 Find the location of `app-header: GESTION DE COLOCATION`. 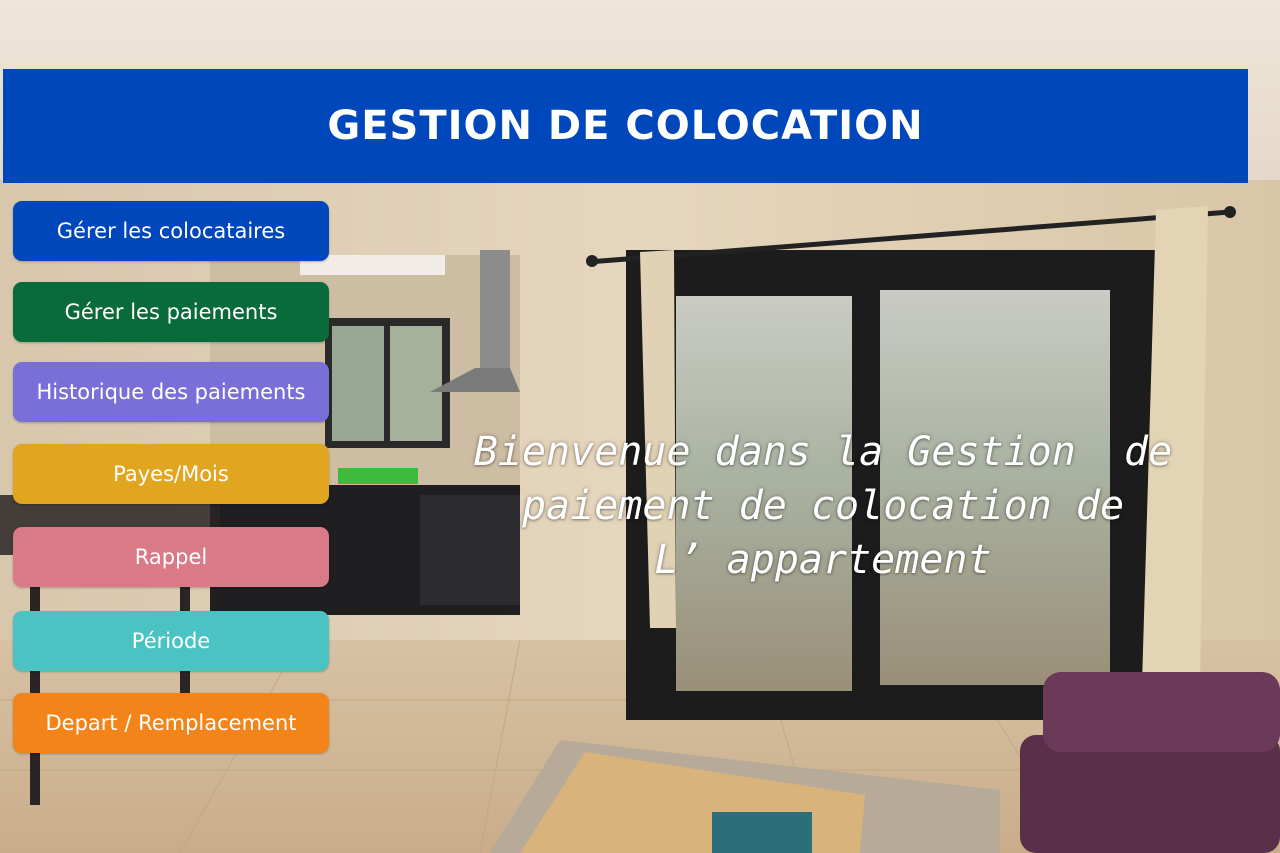

app-header: GESTION DE COLOCATION is located at coordinates (625, 126).